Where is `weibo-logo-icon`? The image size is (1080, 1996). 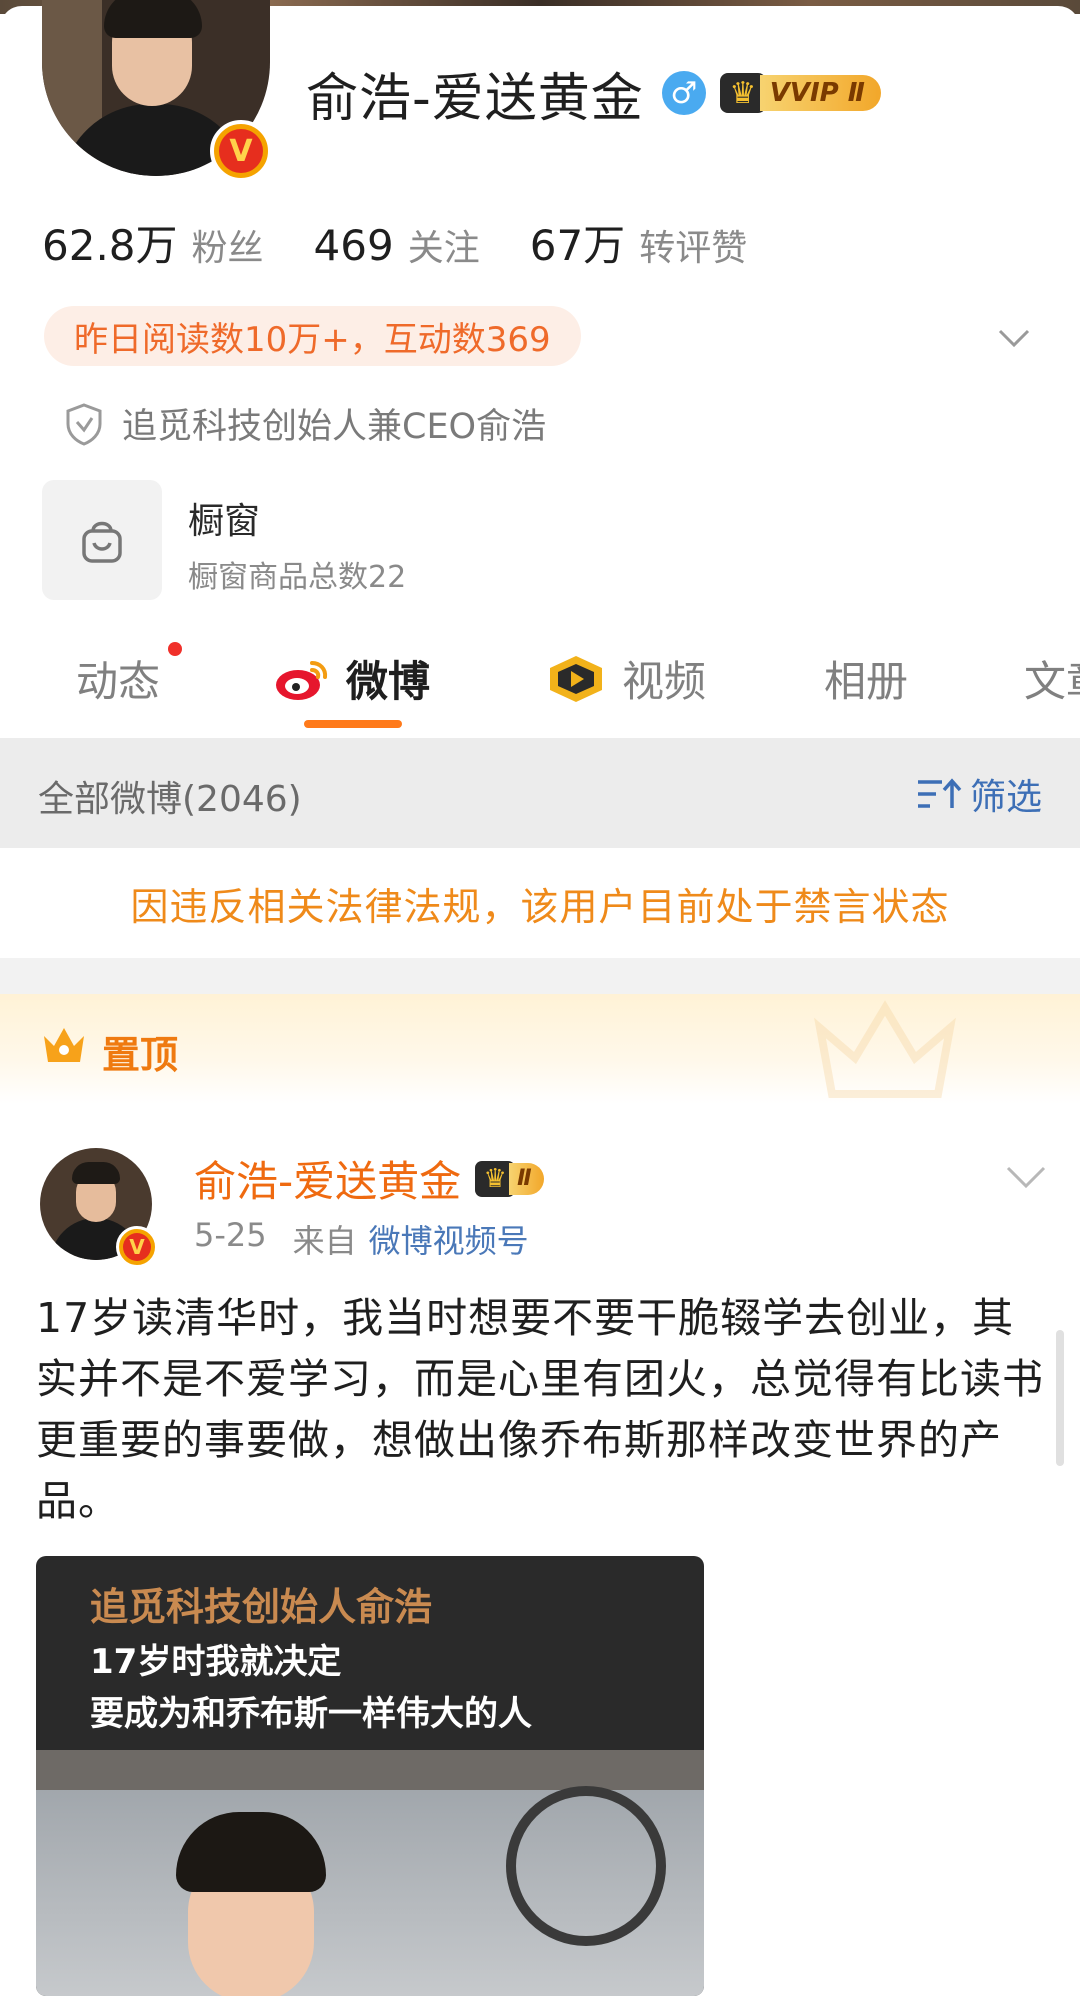 weibo-logo-icon is located at coordinates (302, 680).